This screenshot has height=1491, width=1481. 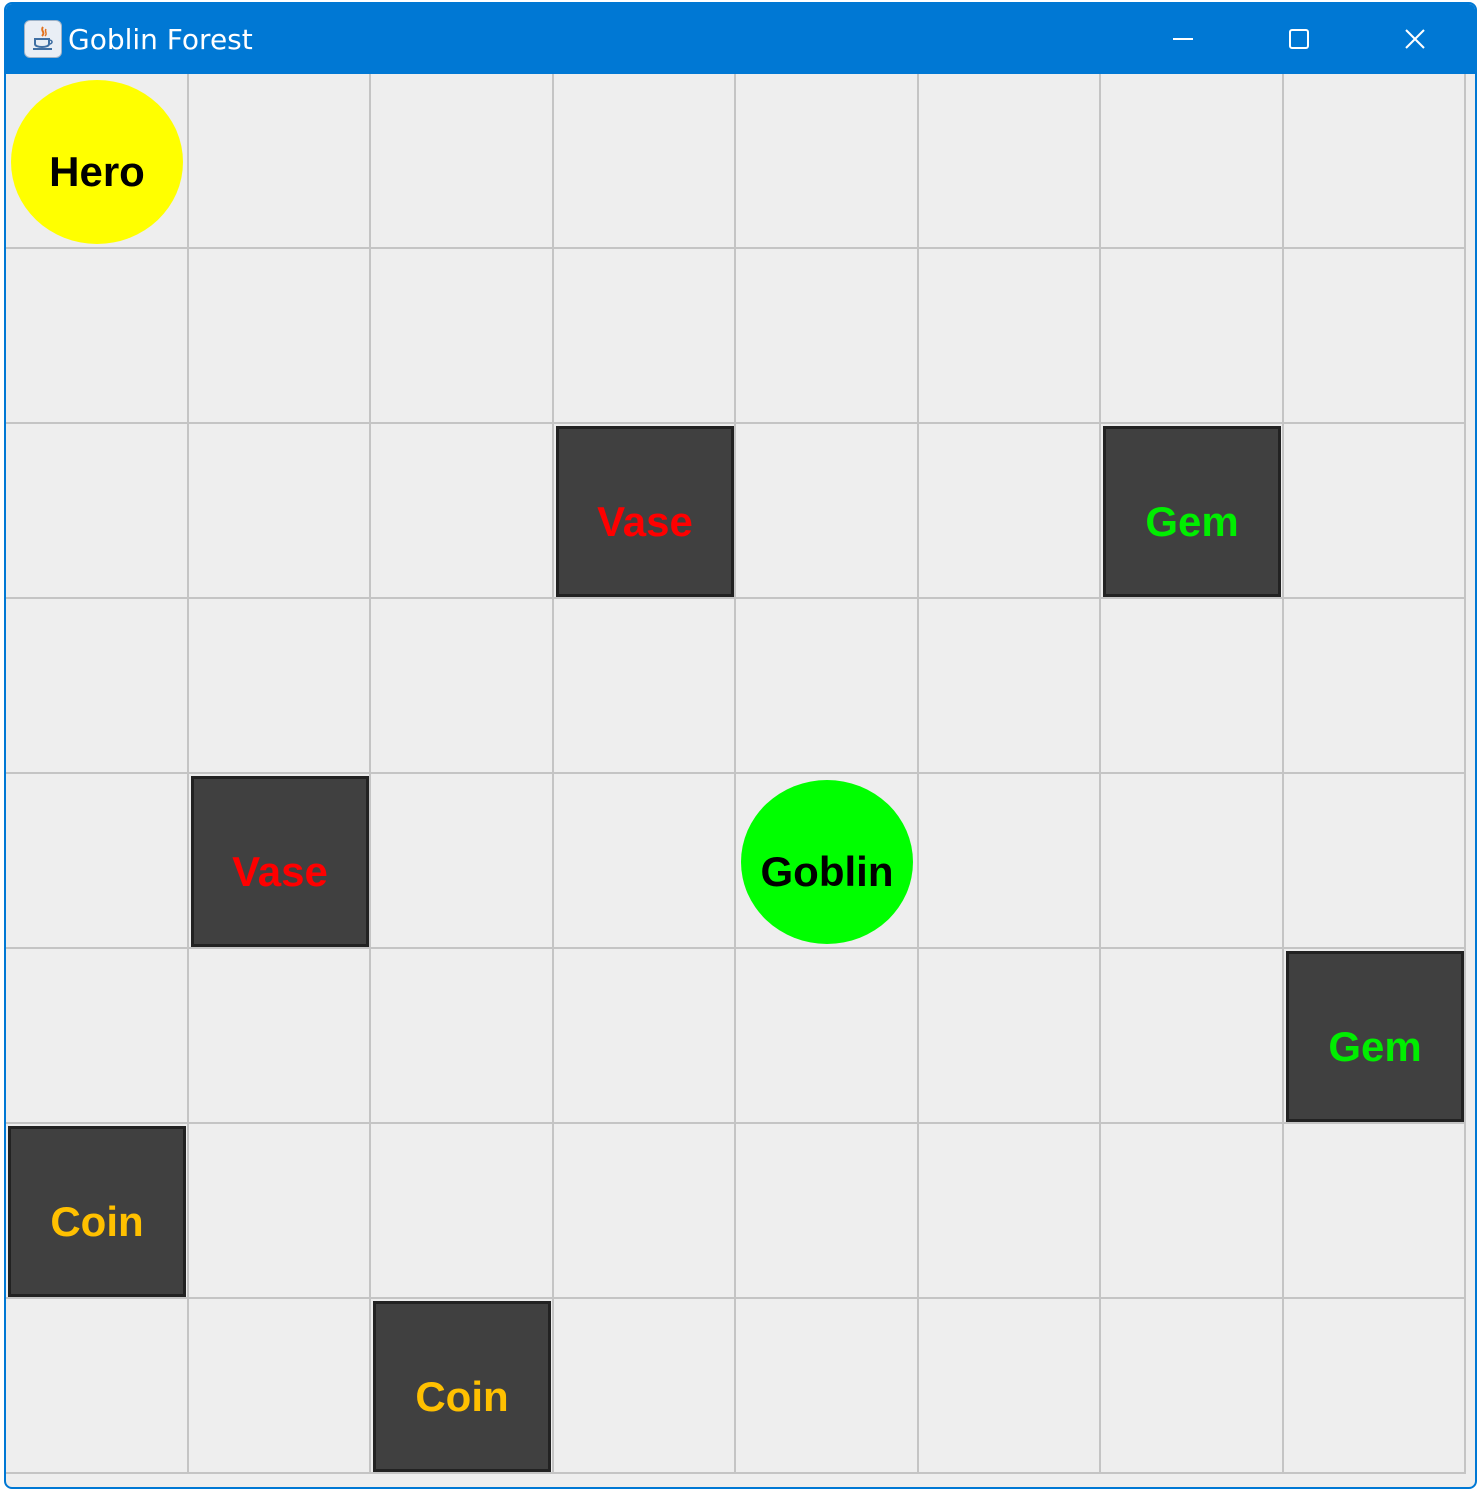 I want to click on title-bar: Goblin Forest, so click(x=740, y=39).